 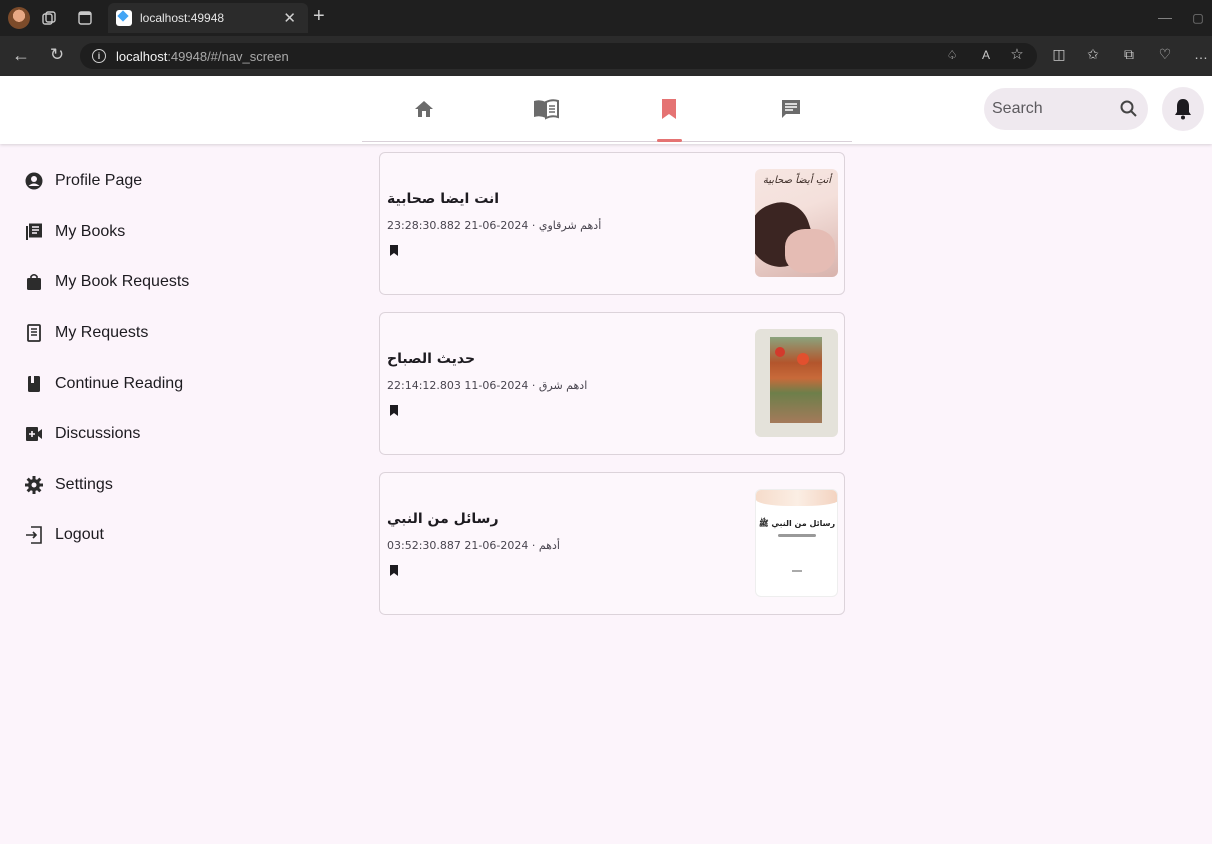 I want to click on sidebar-item-settings: Settings, so click(x=68, y=485).